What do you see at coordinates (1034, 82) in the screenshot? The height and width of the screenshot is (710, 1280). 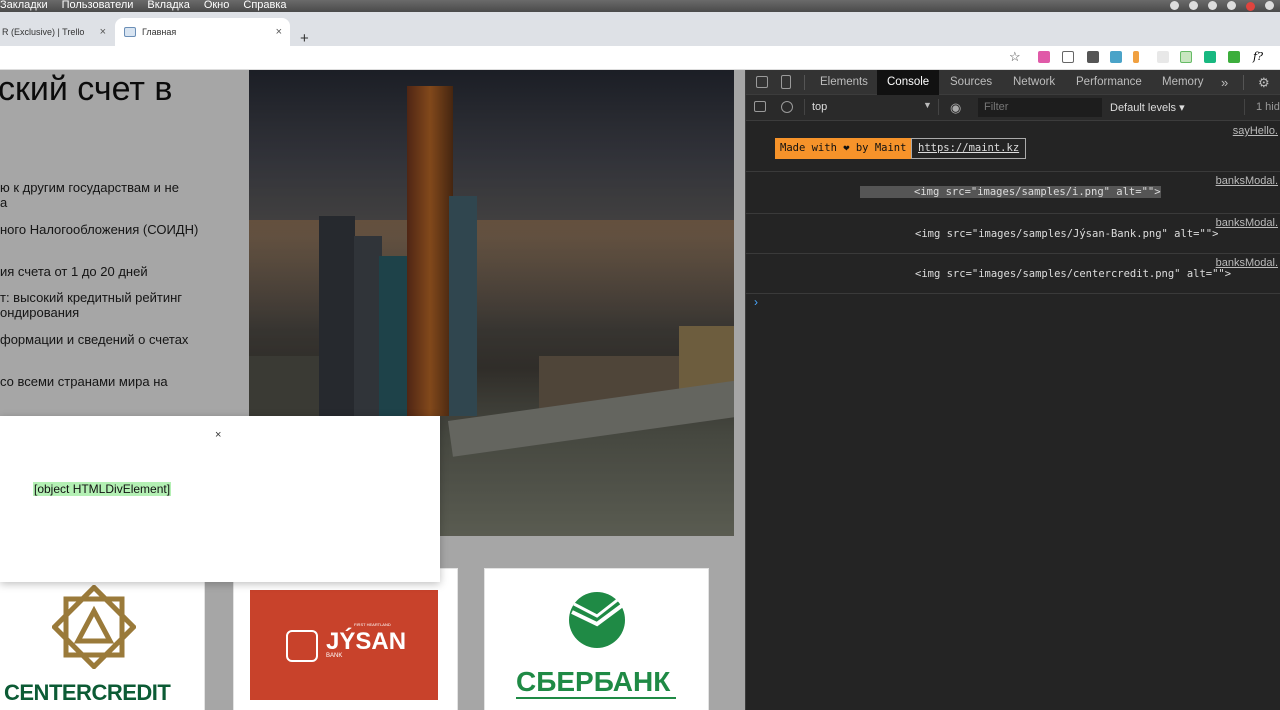 I see `tab-network: Network` at bounding box center [1034, 82].